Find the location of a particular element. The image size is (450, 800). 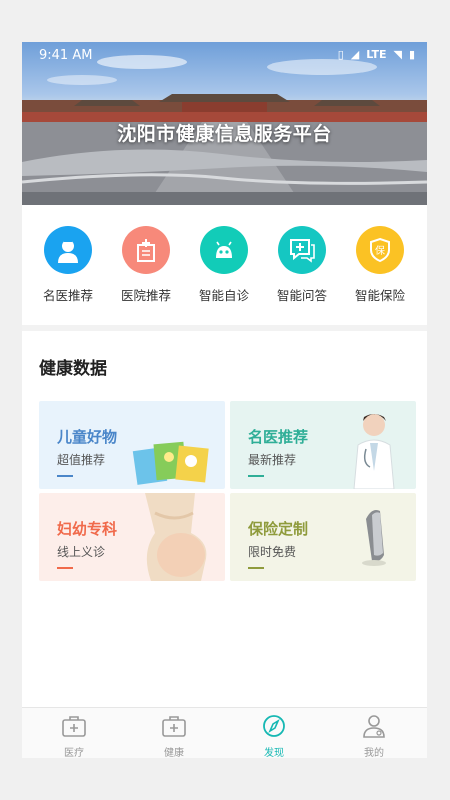

quick-action-insurance: 保 智能保险 is located at coordinates (380, 265).